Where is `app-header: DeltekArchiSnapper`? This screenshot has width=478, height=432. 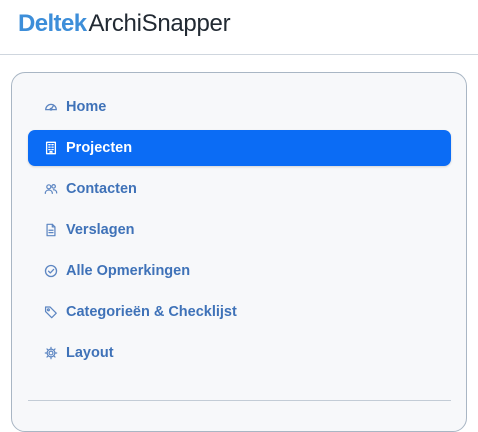 app-header: DeltekArchiSnapper is located at coordinates (239, 27).